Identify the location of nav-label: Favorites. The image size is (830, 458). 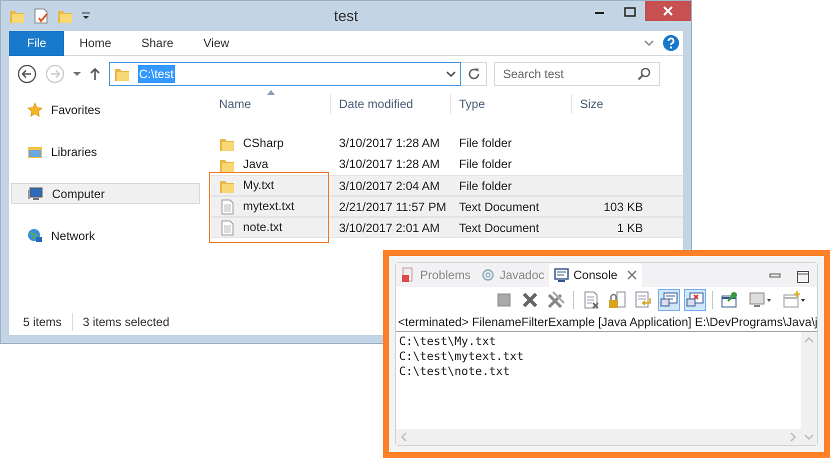
(75, 110).